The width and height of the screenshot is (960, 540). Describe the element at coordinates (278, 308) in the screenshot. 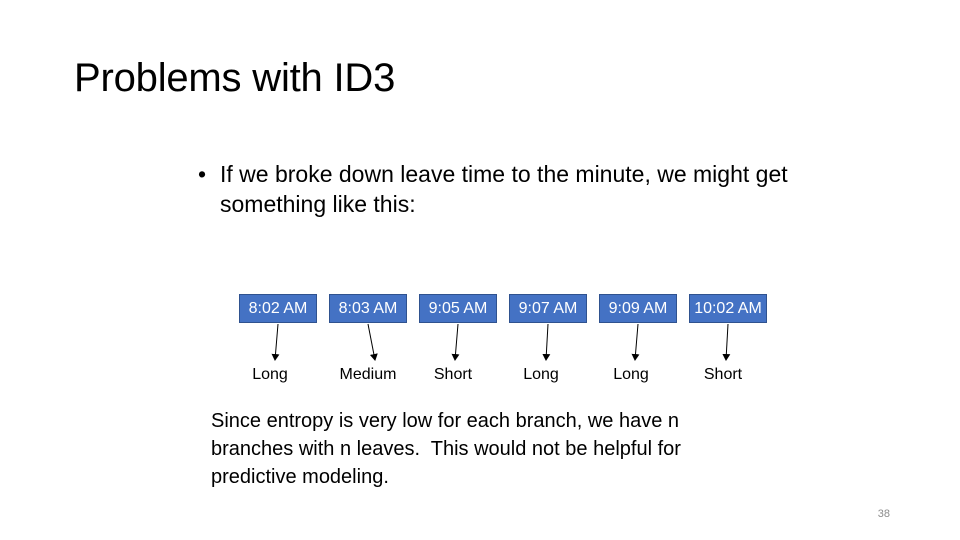

I see `tree-node: 8:02 AM` at that location.